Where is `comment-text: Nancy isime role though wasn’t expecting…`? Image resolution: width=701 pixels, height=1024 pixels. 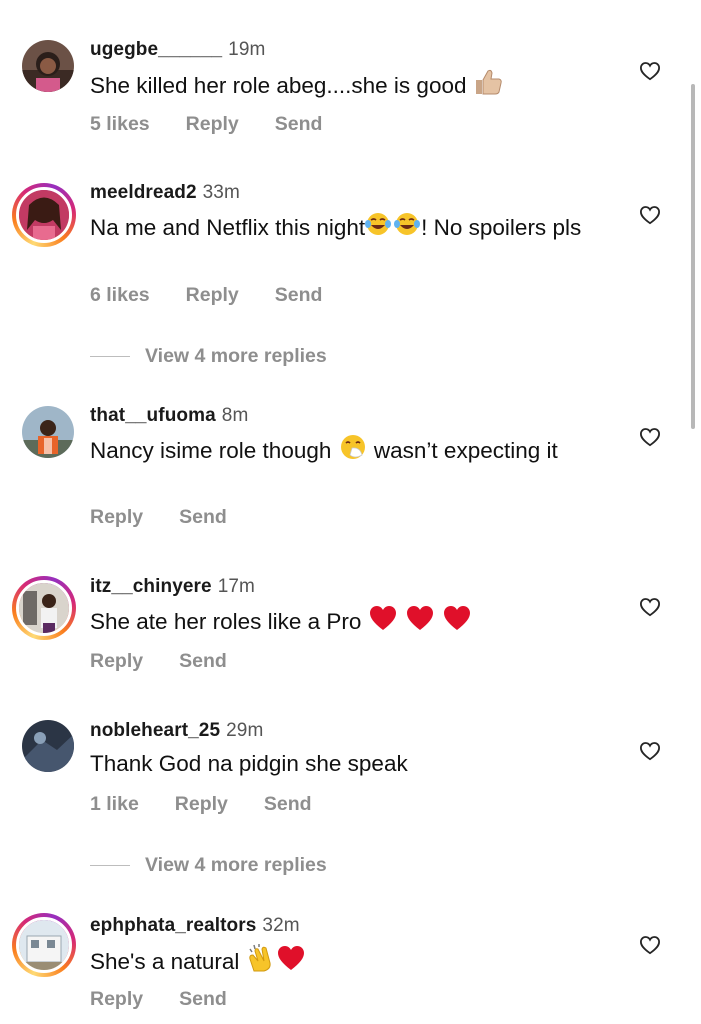 comment-text: Nancy isime role though wasn’t expecting… is located at coordinates (355, 452).